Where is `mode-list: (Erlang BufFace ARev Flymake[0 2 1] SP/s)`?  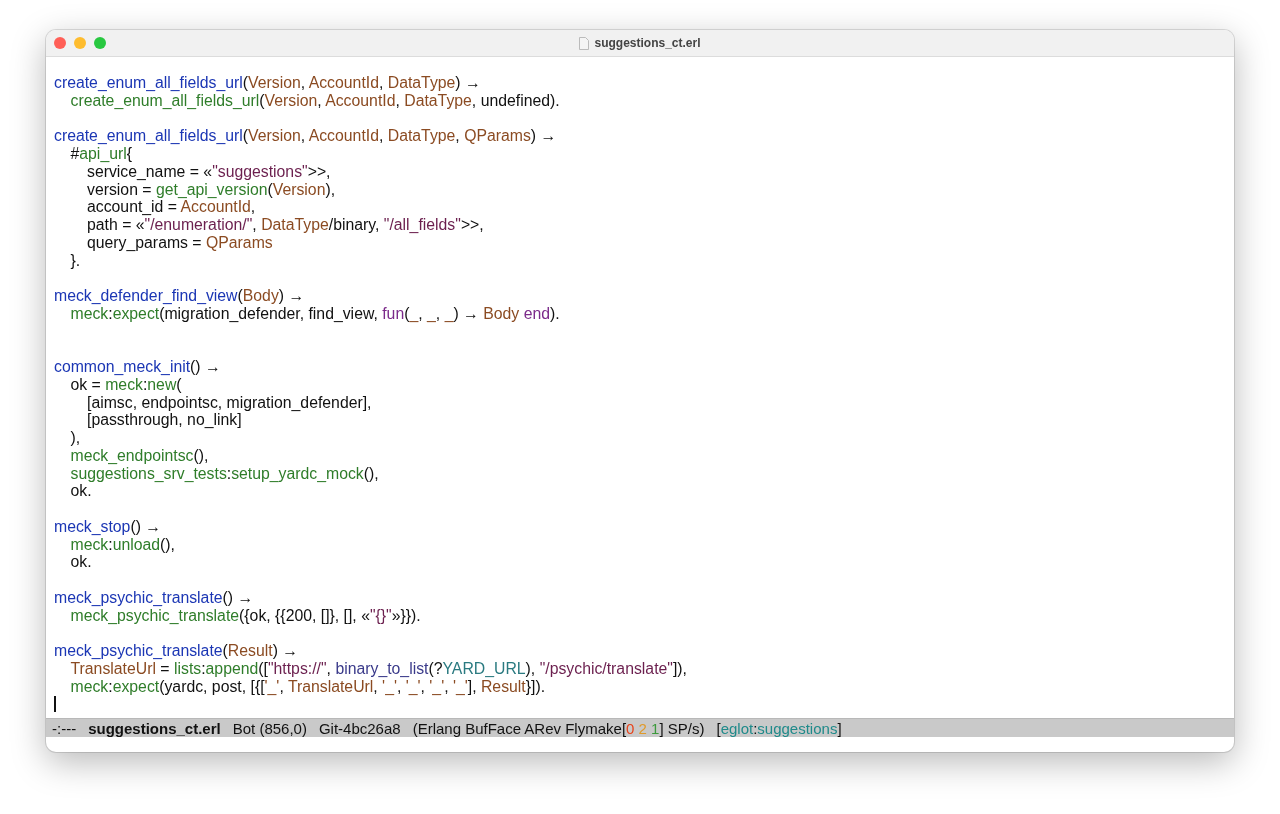 mode-list: (Erlang BufFace ARev Flymake[0 2 1] SP/s) is located at coordinates (558, 728).